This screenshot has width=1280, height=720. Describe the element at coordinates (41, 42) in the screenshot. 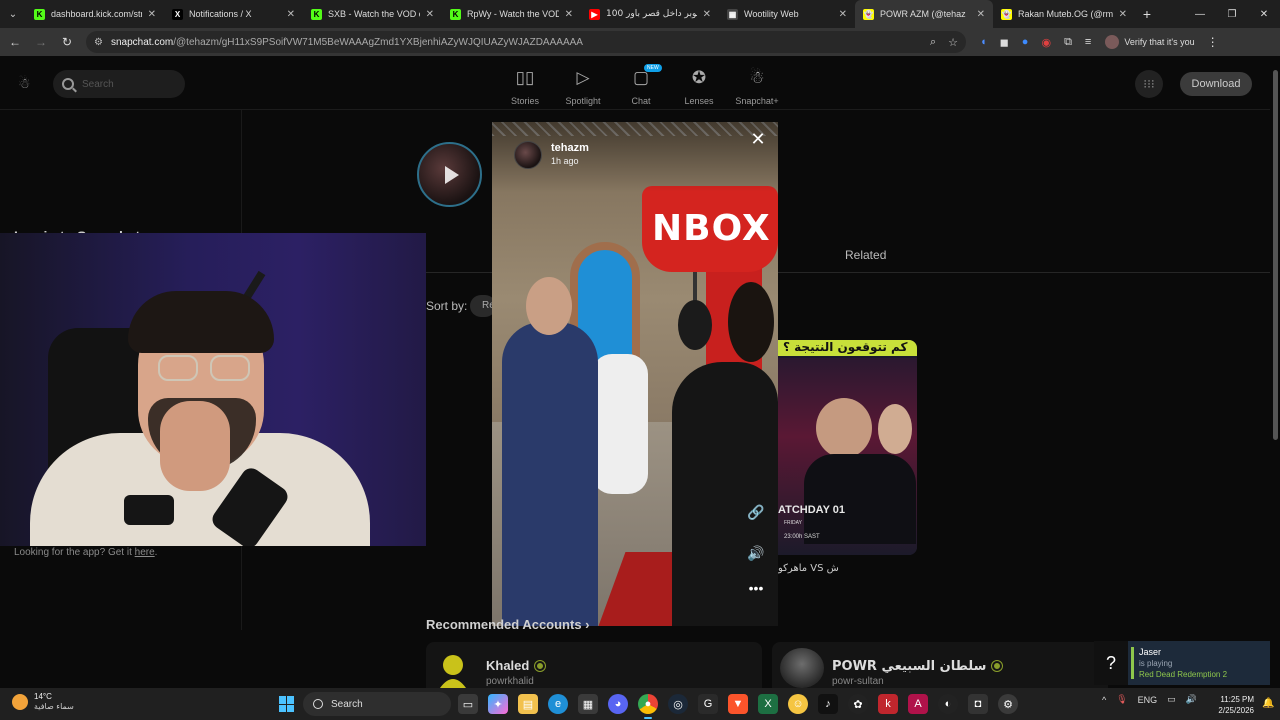

I see `forward-button: →` at that location.